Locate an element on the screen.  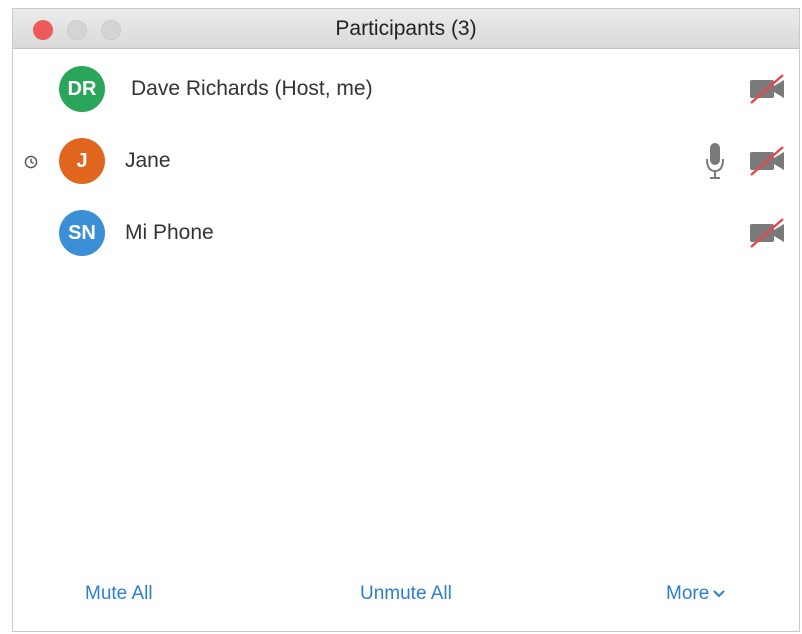
avatar: DR is located at coordinates (82, 89).